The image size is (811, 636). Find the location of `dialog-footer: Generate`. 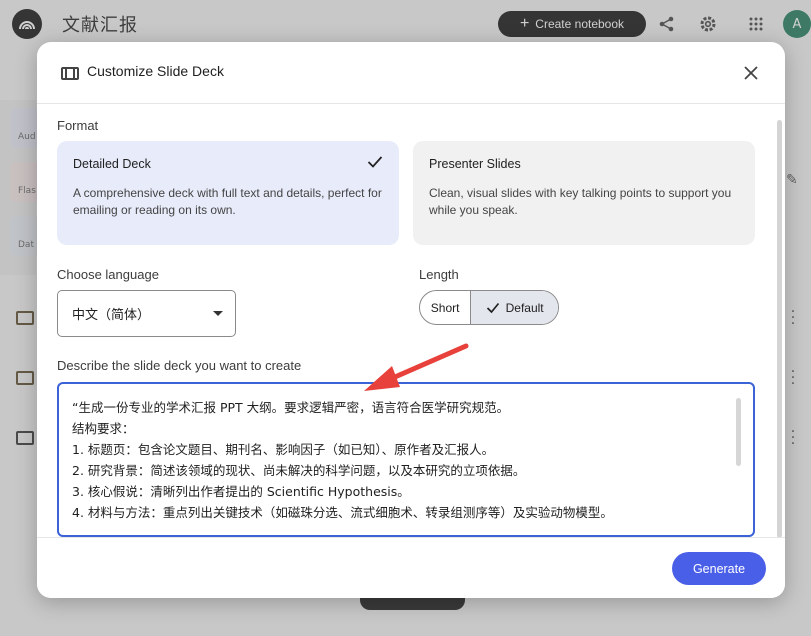

dialog-footer: Generate is located at coordinates (411, 567).